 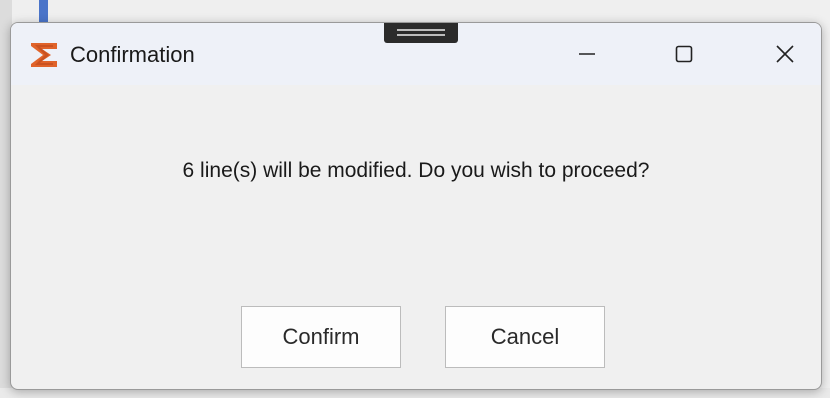 What do you see at coordinates (132, 54) in the screenshot?
I see `dialog-title: Confirmation` at bounding box center [132, 54].